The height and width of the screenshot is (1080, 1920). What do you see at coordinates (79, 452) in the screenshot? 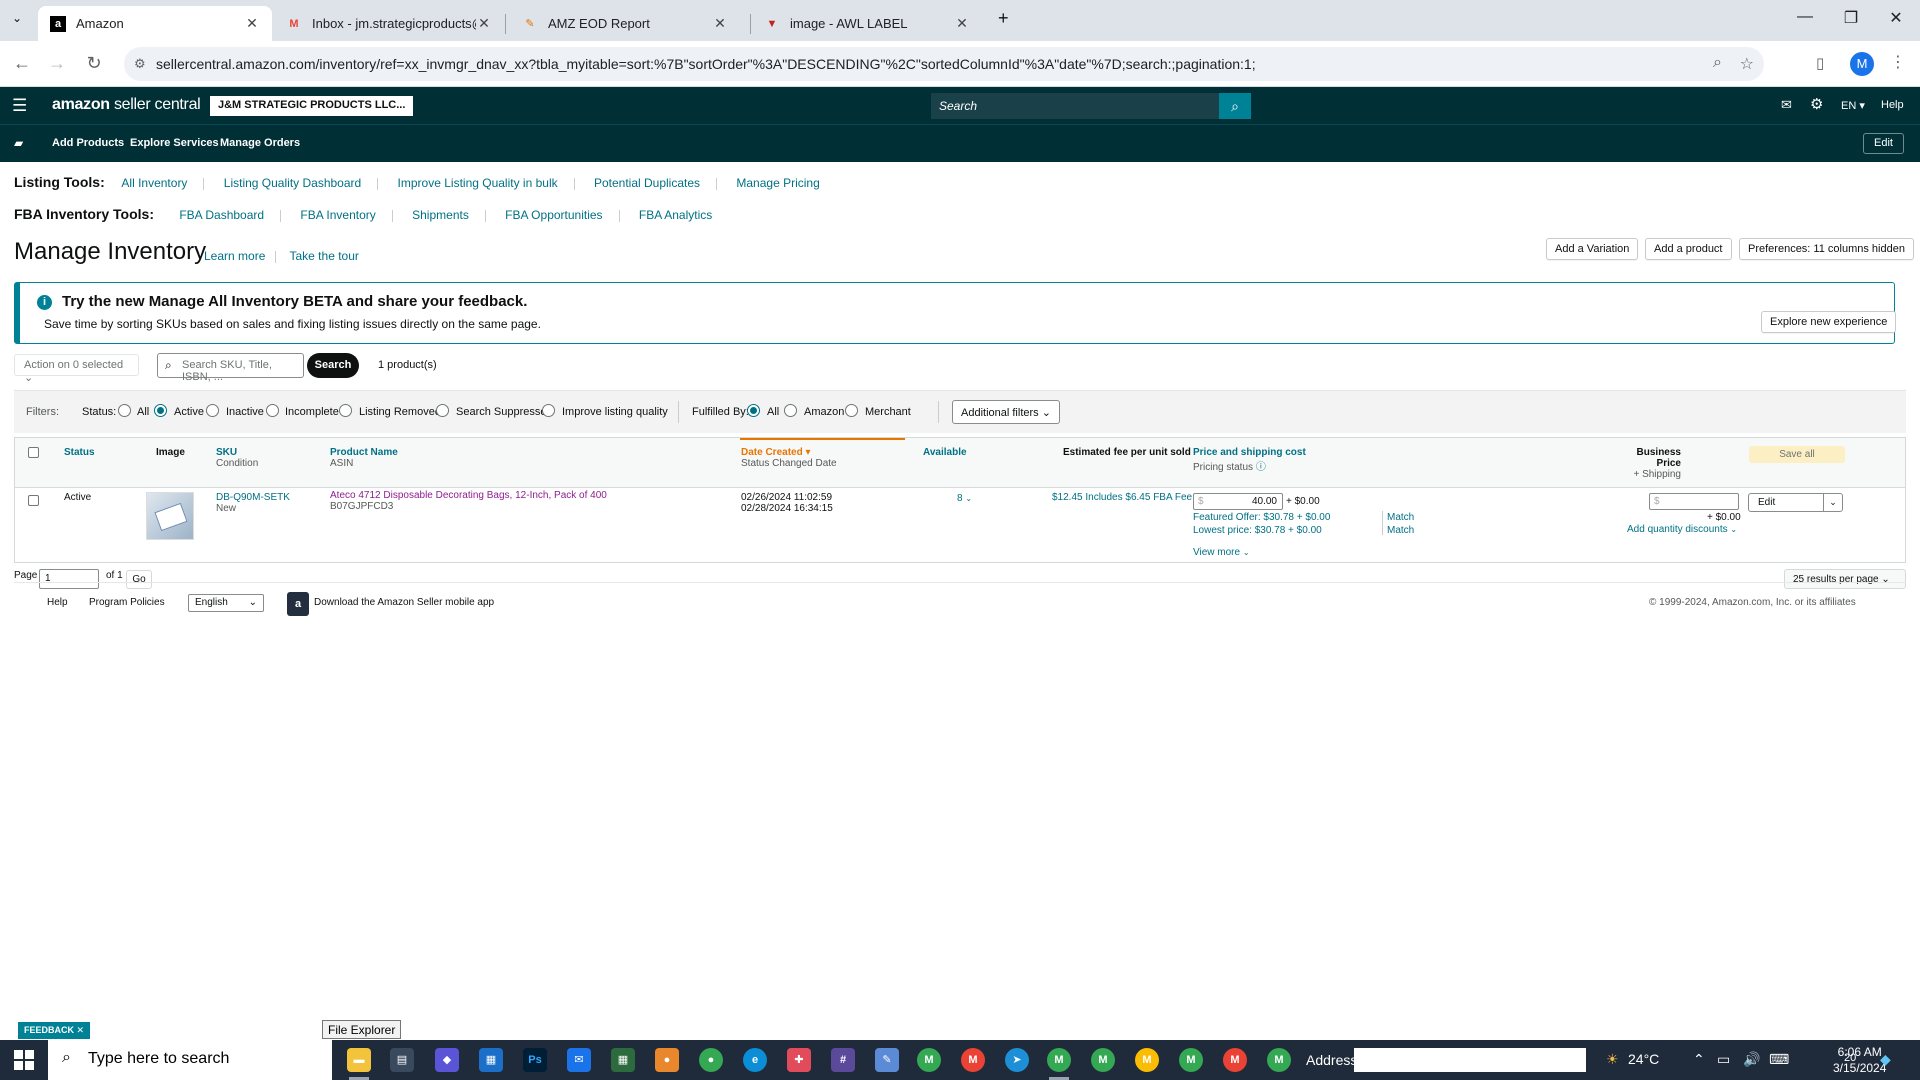
I see `header-status: Status` at bounding box center [79, 452].